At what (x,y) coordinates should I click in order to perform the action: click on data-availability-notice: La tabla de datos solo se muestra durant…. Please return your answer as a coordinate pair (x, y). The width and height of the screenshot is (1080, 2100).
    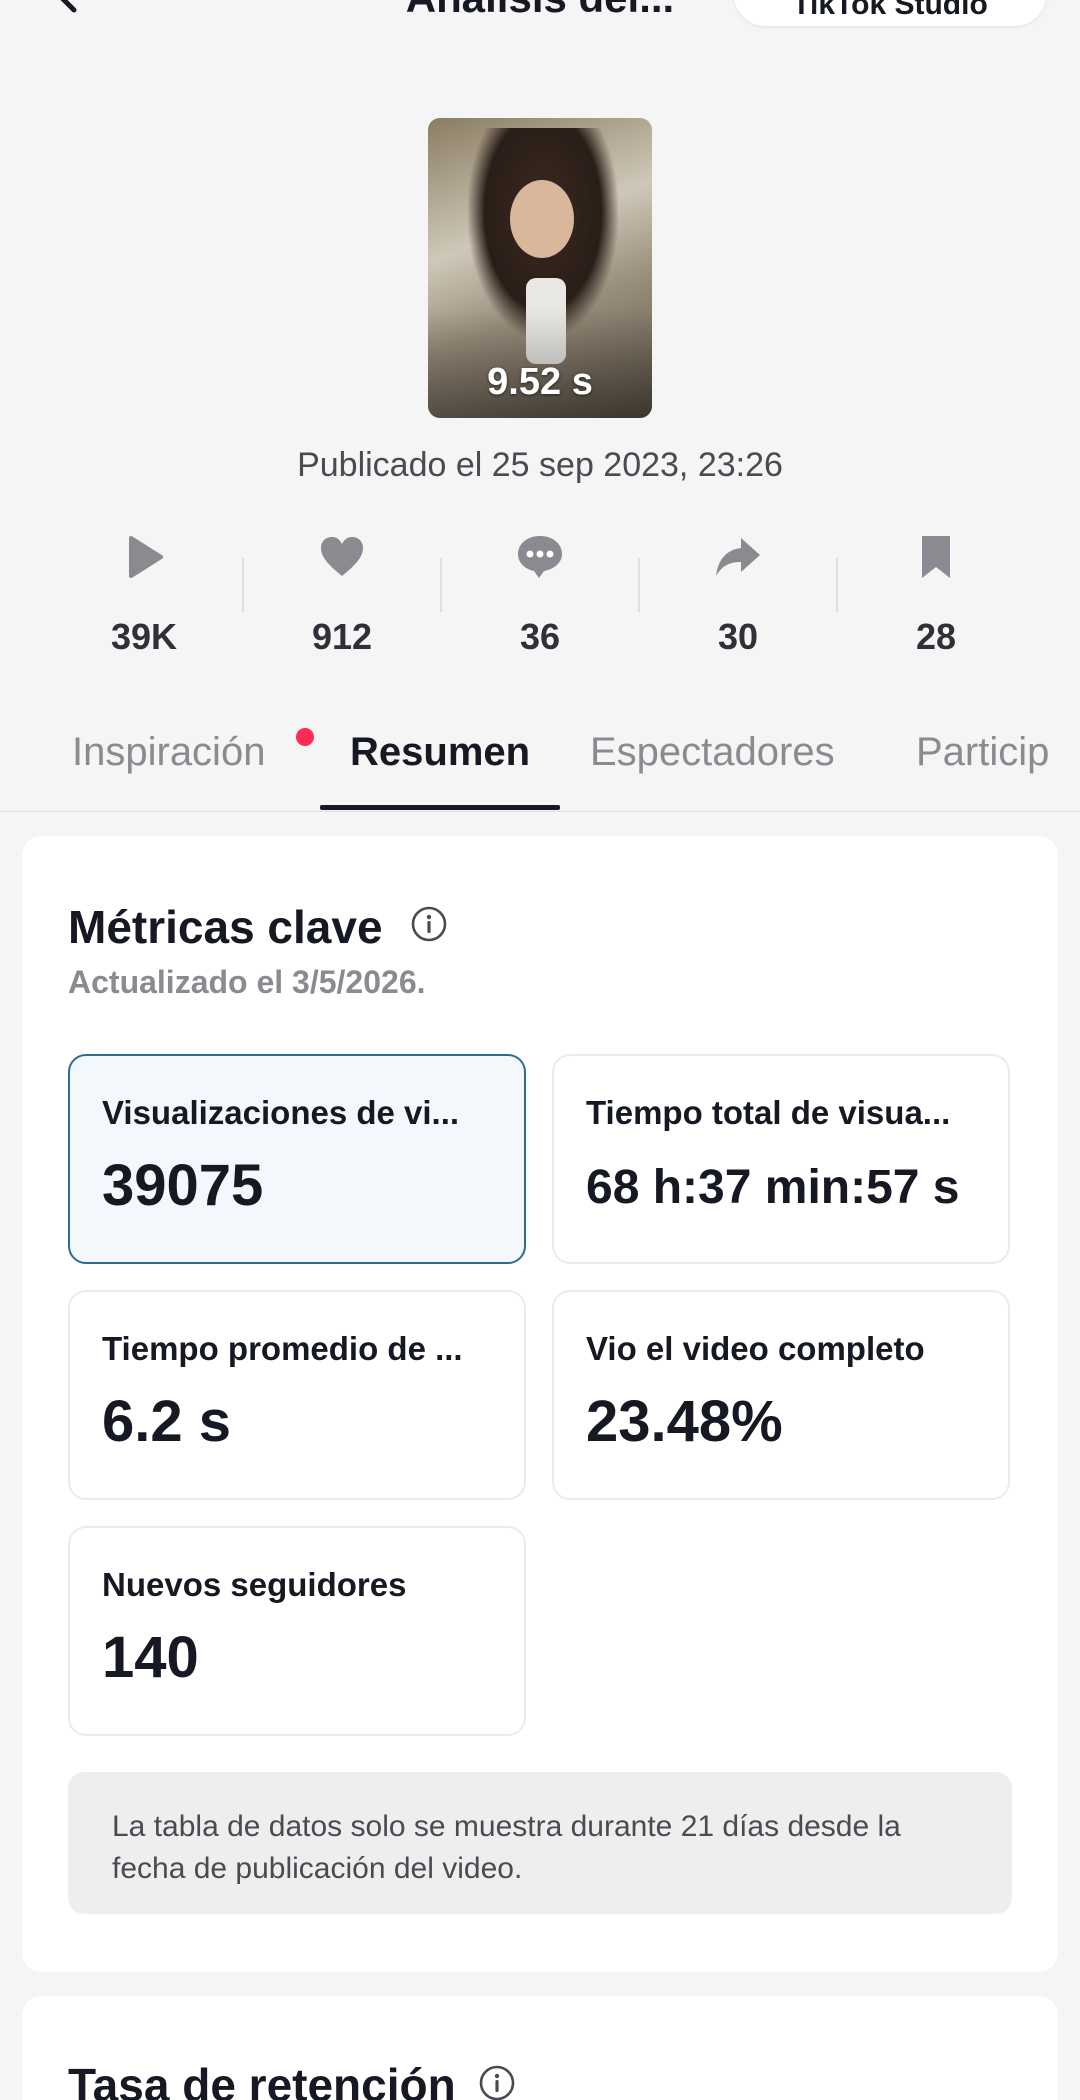
    Looking at the image, I should click on (540, 1843).